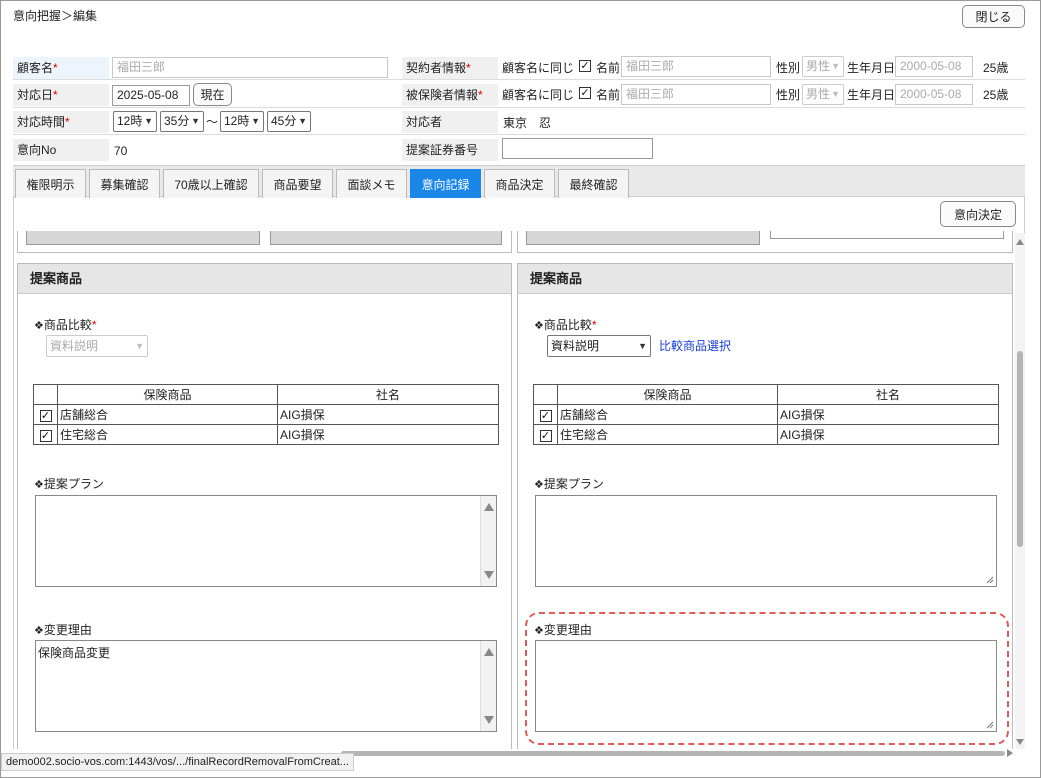 The width and height of the screenshot is (1041, 778). What do you see at coordinates (266, 541) in the screenshot?
I see `left-plan-textarea` at bounding box center [266, 541].